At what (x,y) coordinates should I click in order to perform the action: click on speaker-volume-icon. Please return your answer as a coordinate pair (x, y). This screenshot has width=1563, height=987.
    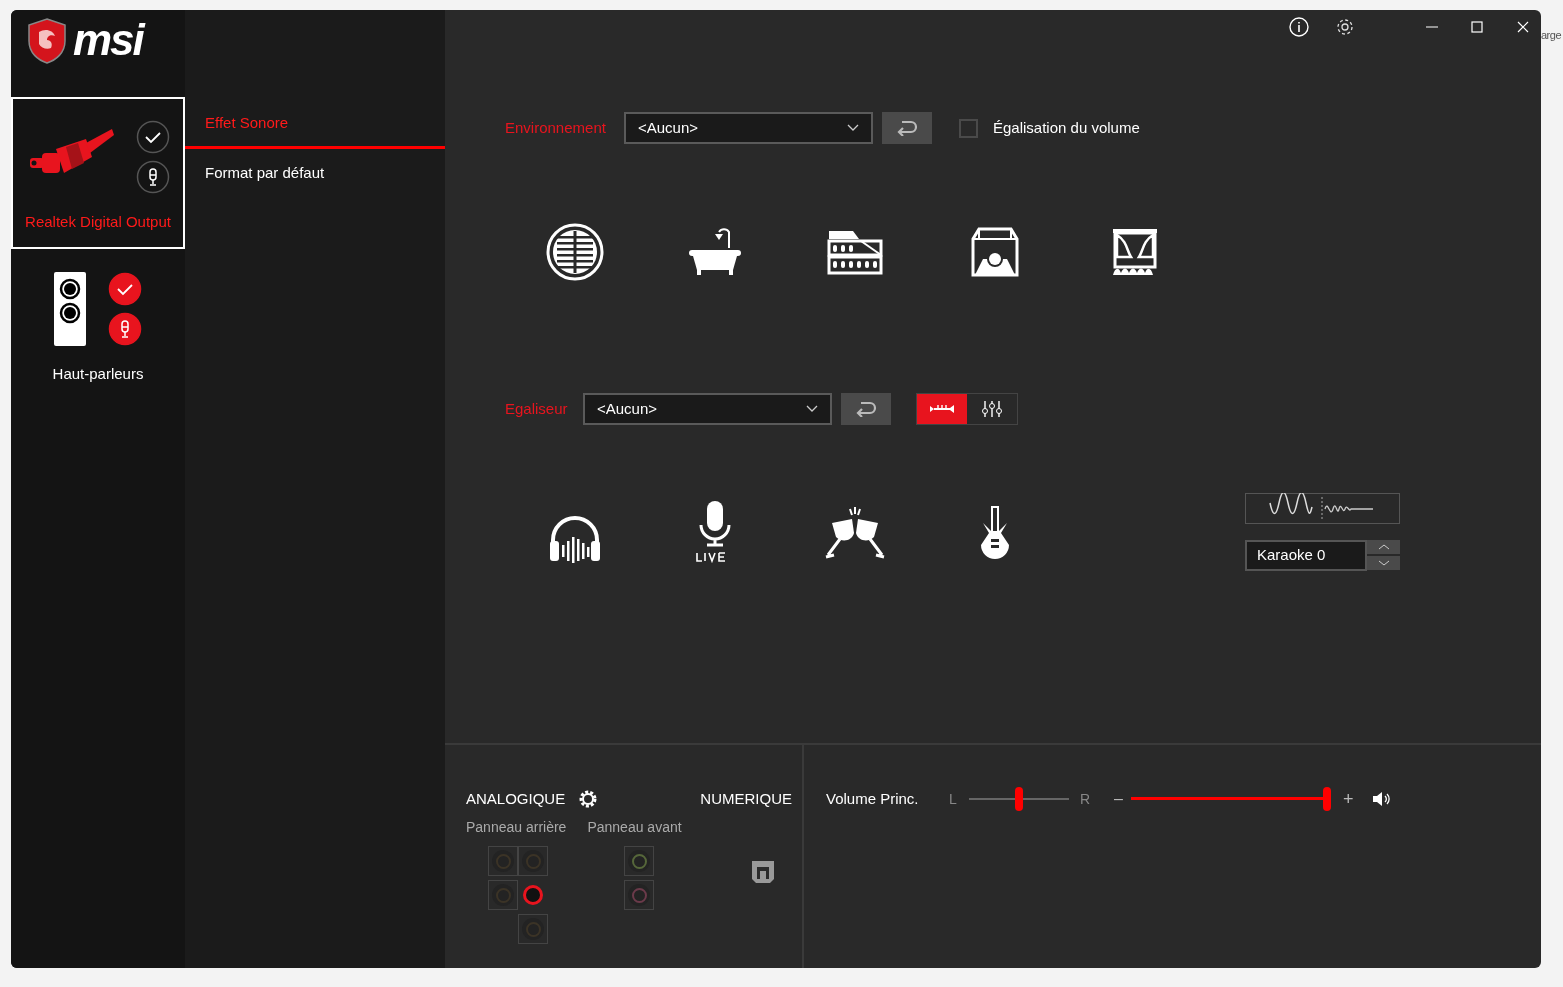
    Looking at the image, I should click on (1381, 799).